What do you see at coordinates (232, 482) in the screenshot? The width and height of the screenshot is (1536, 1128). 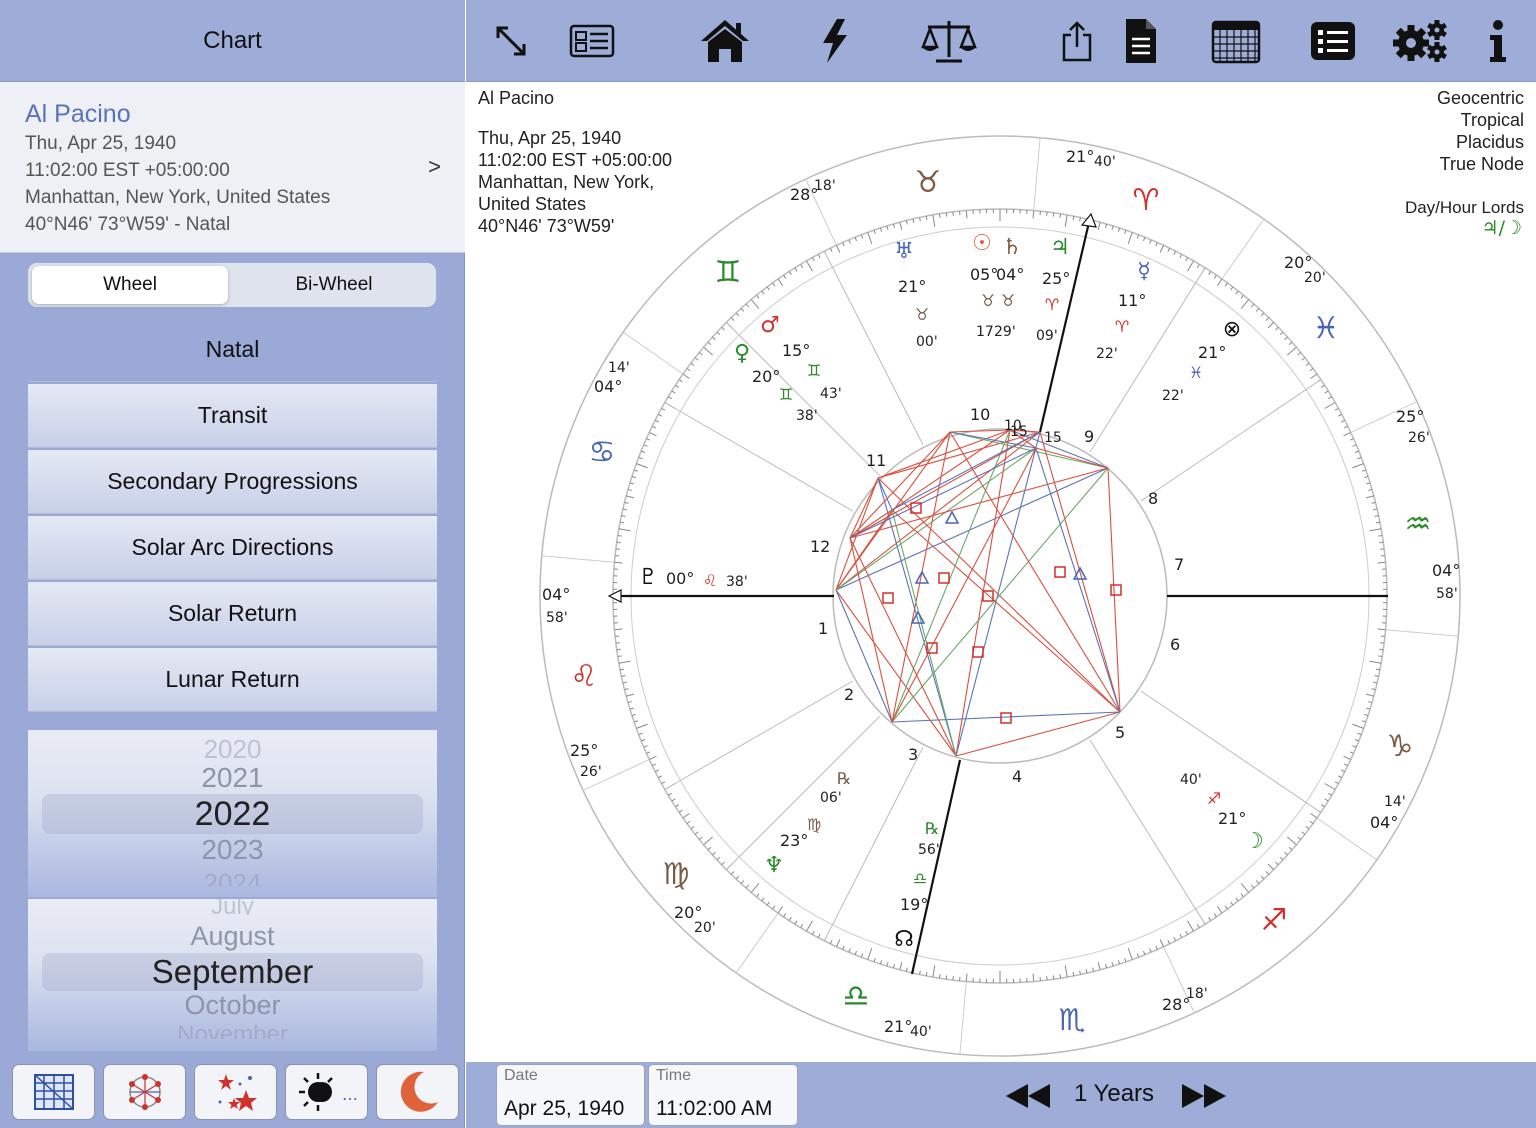 I see `chart-type-secondary-progressions: Secondary Progressions` at bounding box center [232, 482].